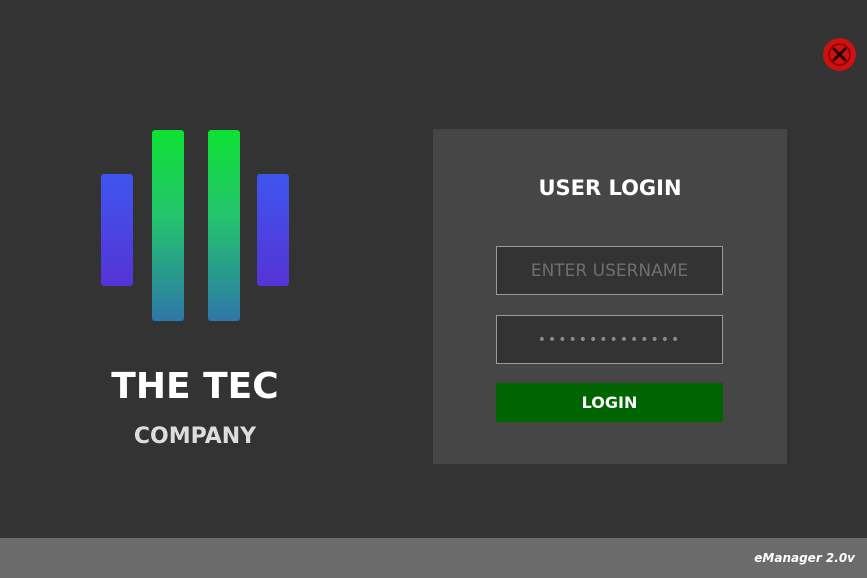 This screenshot has width=867, height=578. I want to click on logo-bar-outer-right, so click(273, 230).